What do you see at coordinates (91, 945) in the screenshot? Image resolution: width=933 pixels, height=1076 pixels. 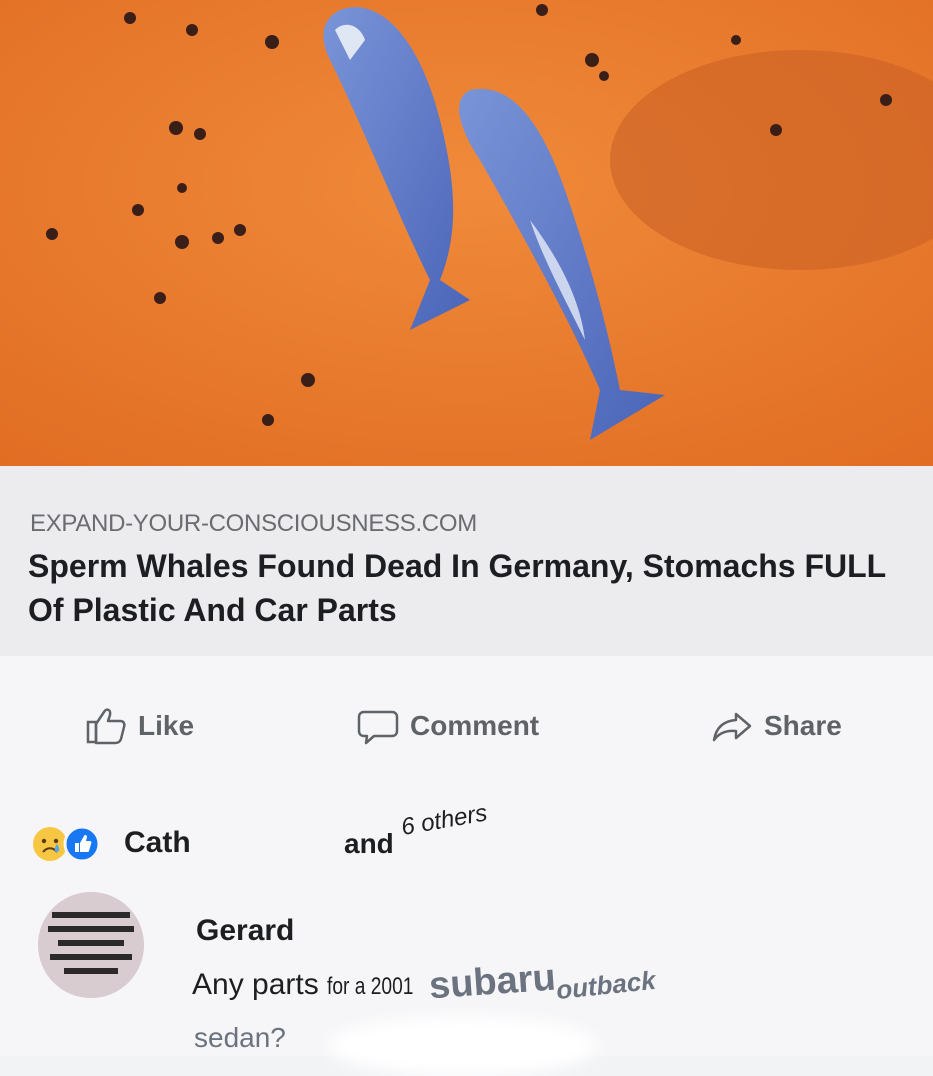 I see `avatar` at bounding box center [91, 945].